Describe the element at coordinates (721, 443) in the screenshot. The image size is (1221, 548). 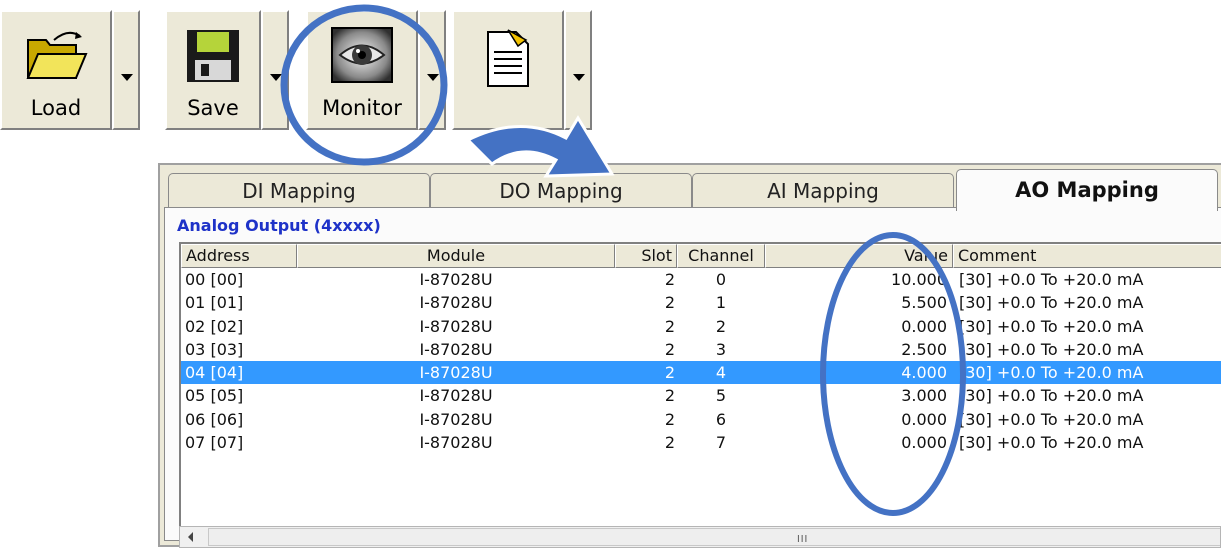
I see `cell-channel: 7` at that location.